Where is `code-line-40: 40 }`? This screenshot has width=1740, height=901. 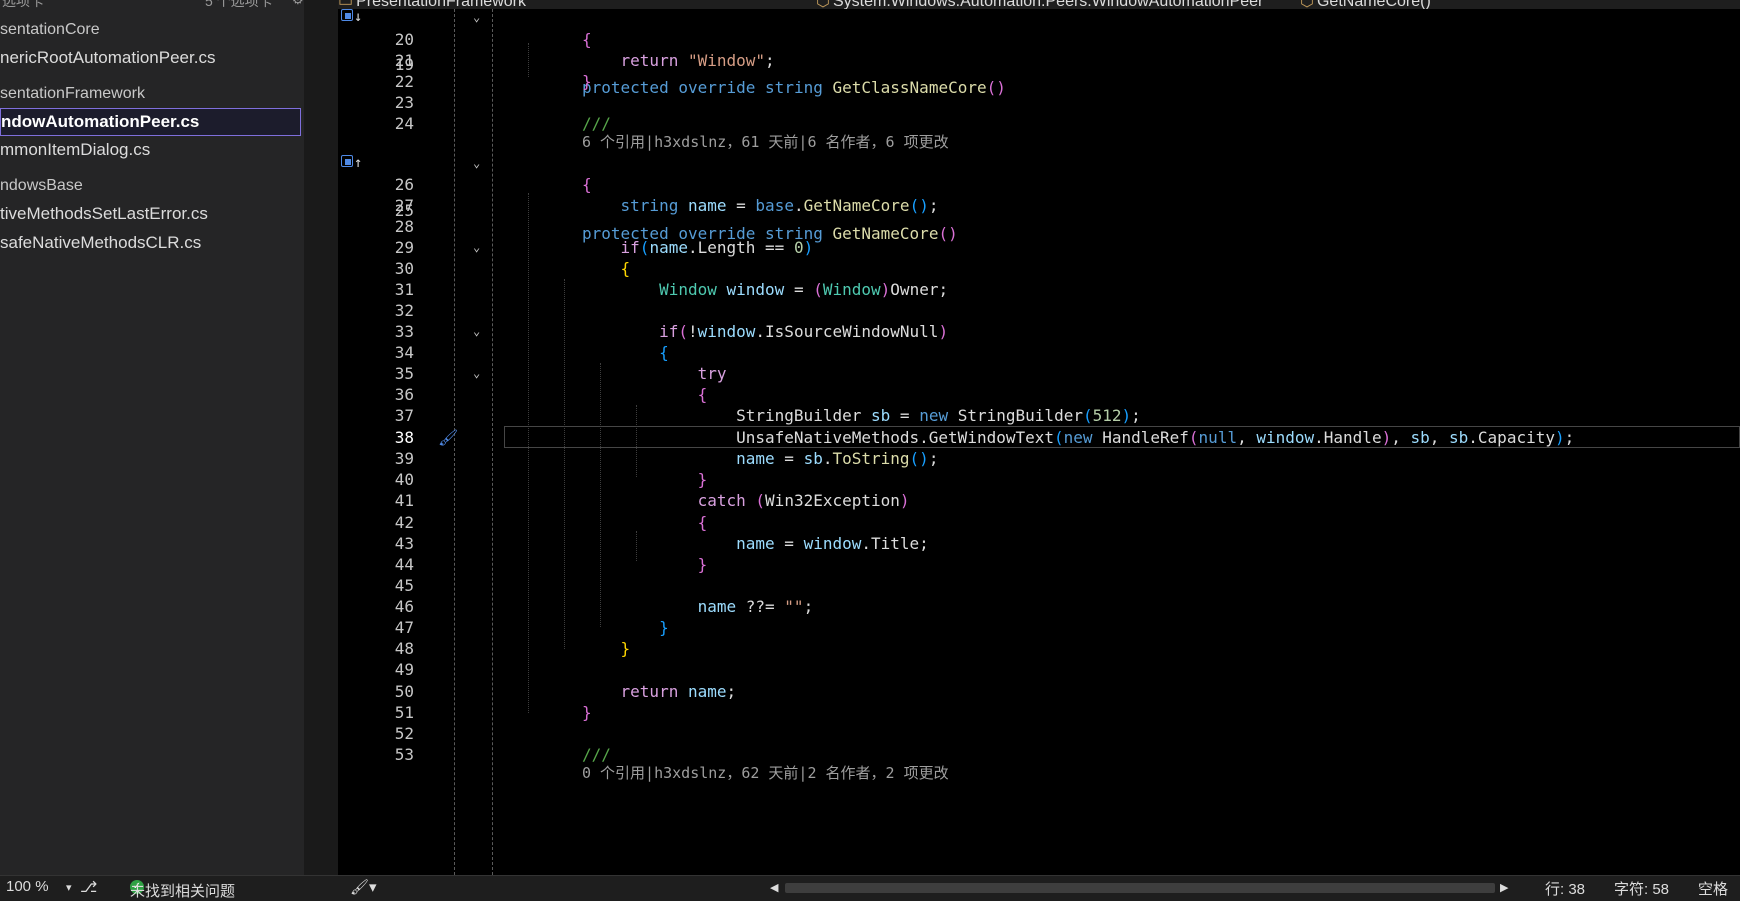
code-line-40: 40 } is located at coordinates (551, 479).